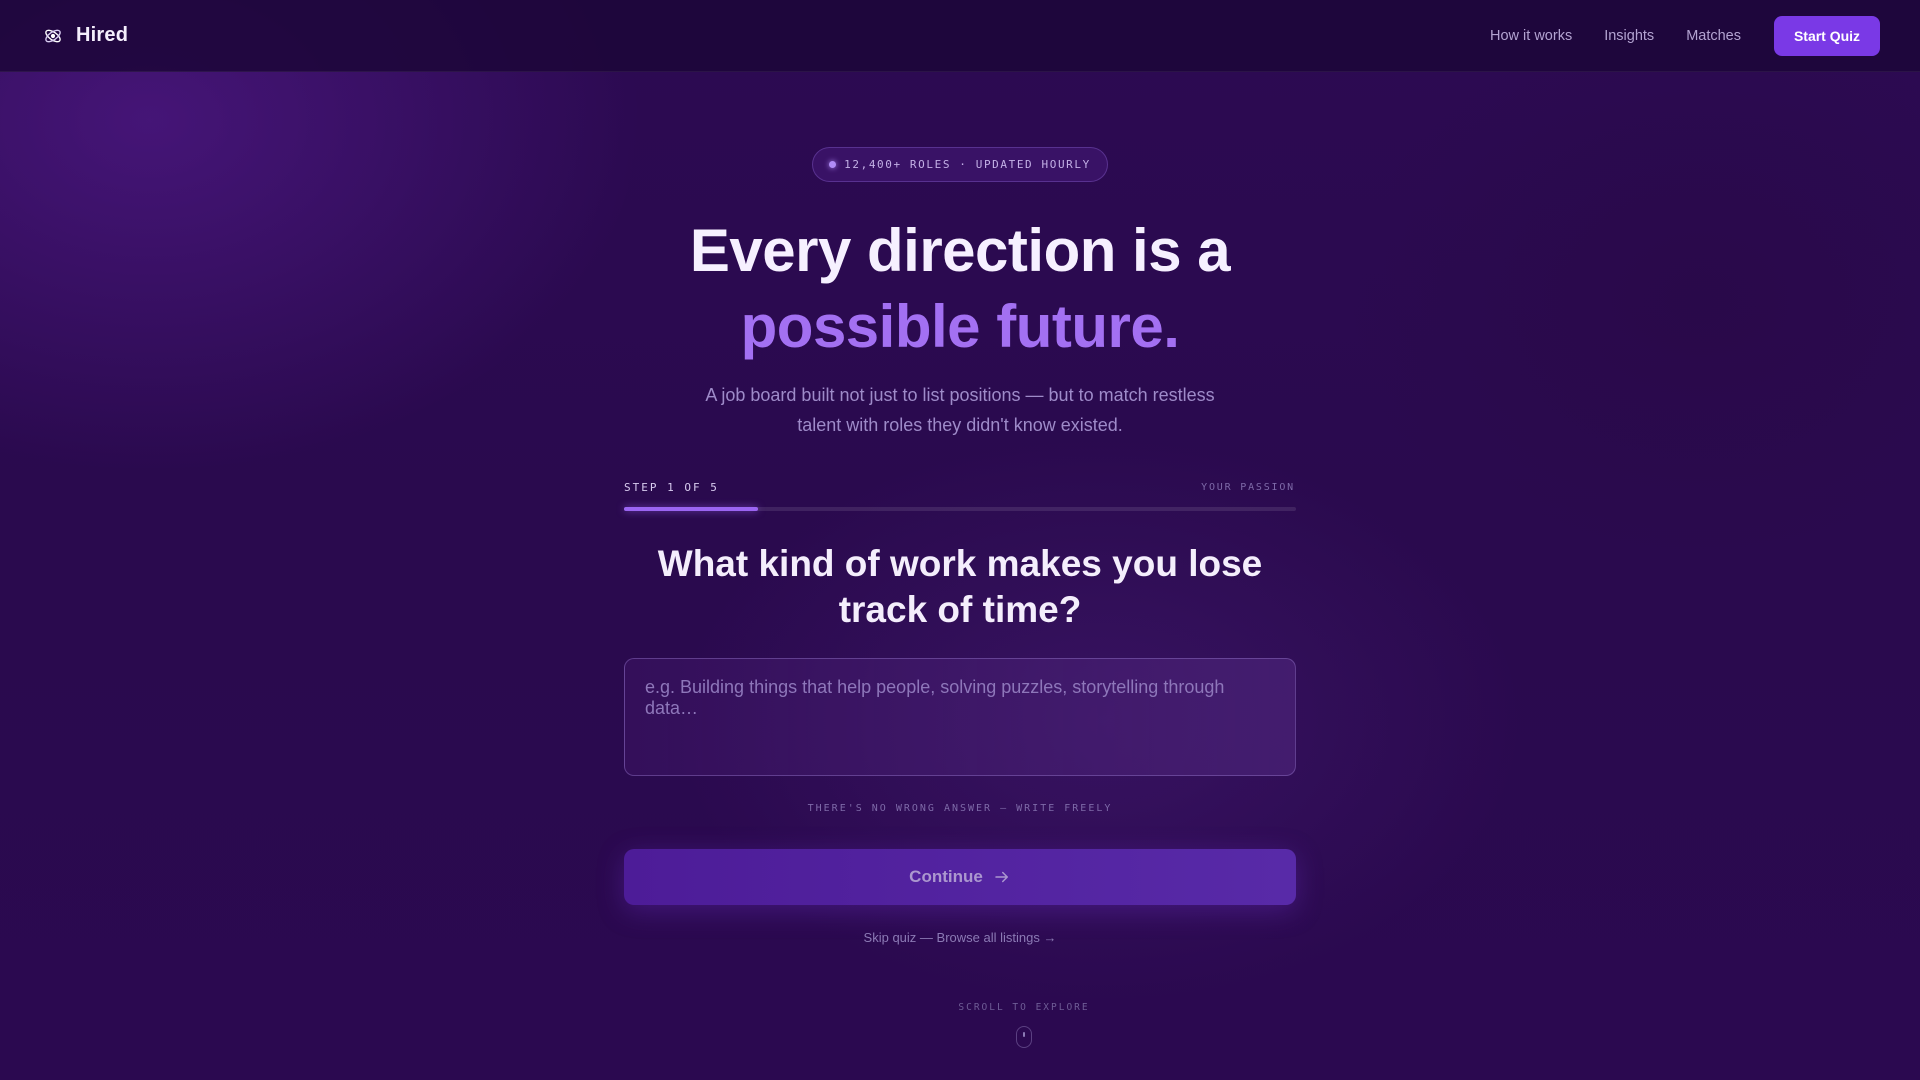  Describe the element at coordinates (1685, 36) in the screenshot. I see `nav-links: How it works Insights Matches Start Quiz` at that location.